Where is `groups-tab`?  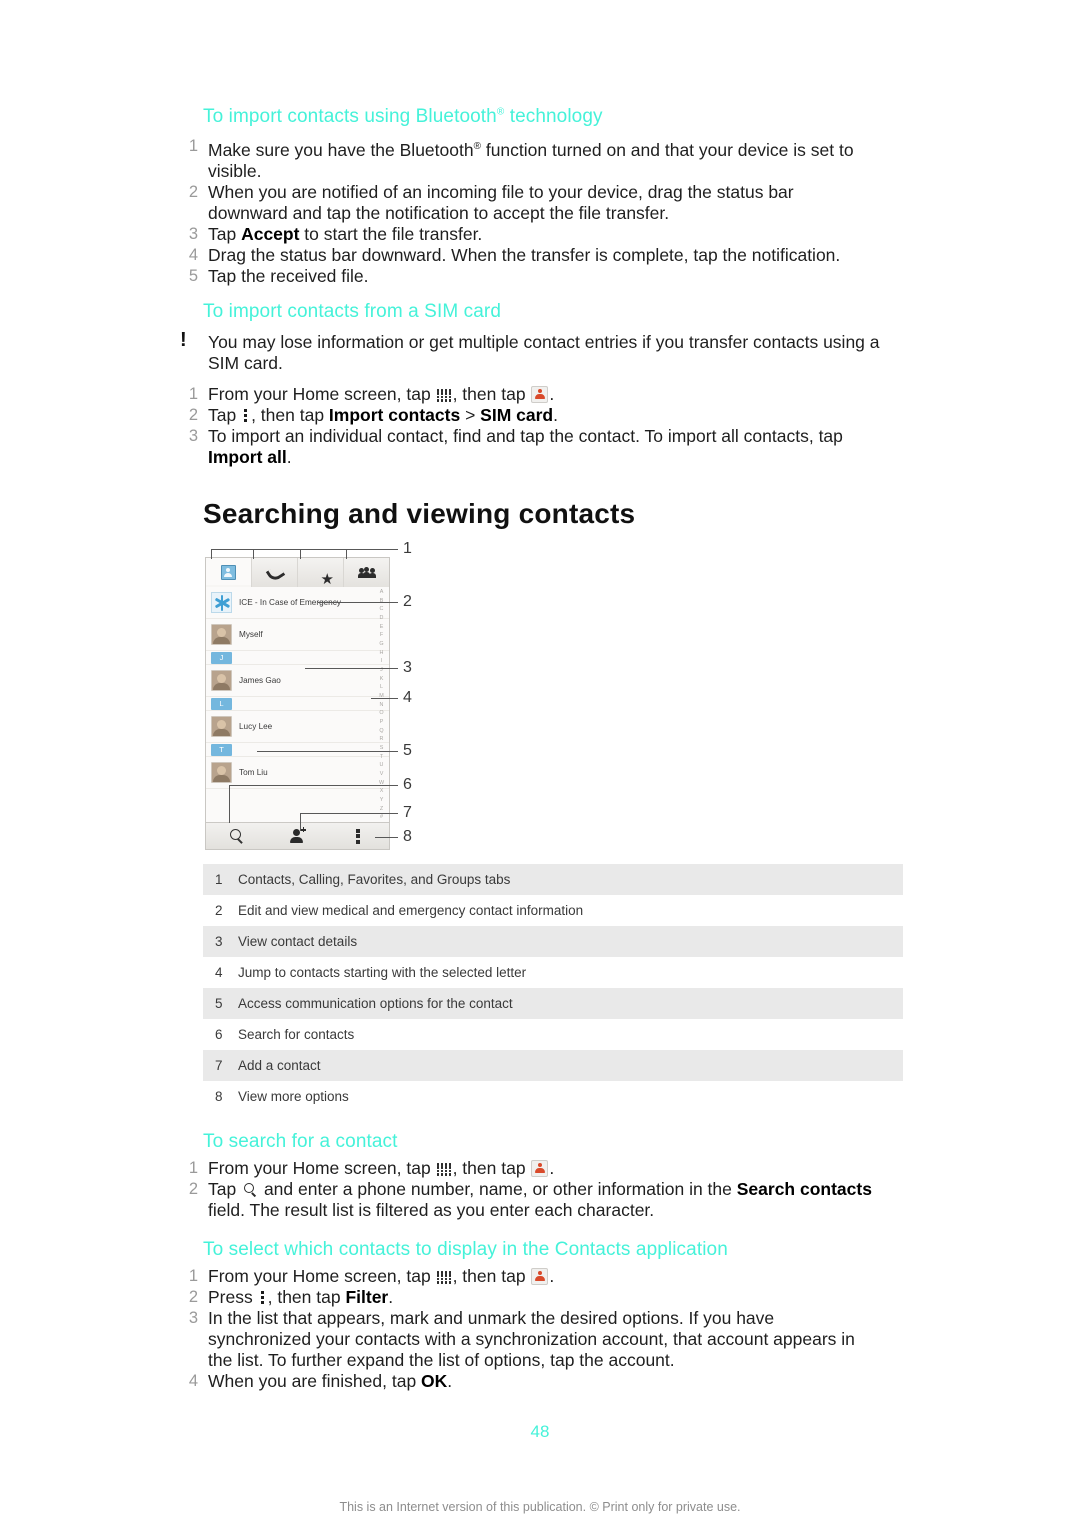 groups-tab is located at coordinates (366, 572).